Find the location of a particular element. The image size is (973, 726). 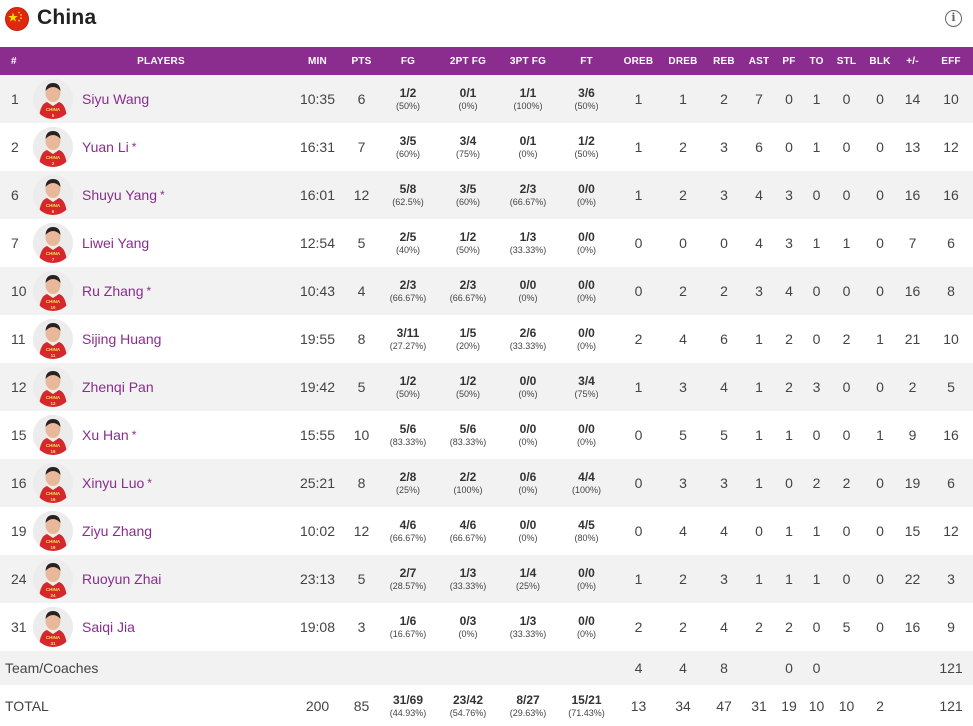

player-cell: CHINA 12 Zhenqi Pan is located at coordinates (161, 387).